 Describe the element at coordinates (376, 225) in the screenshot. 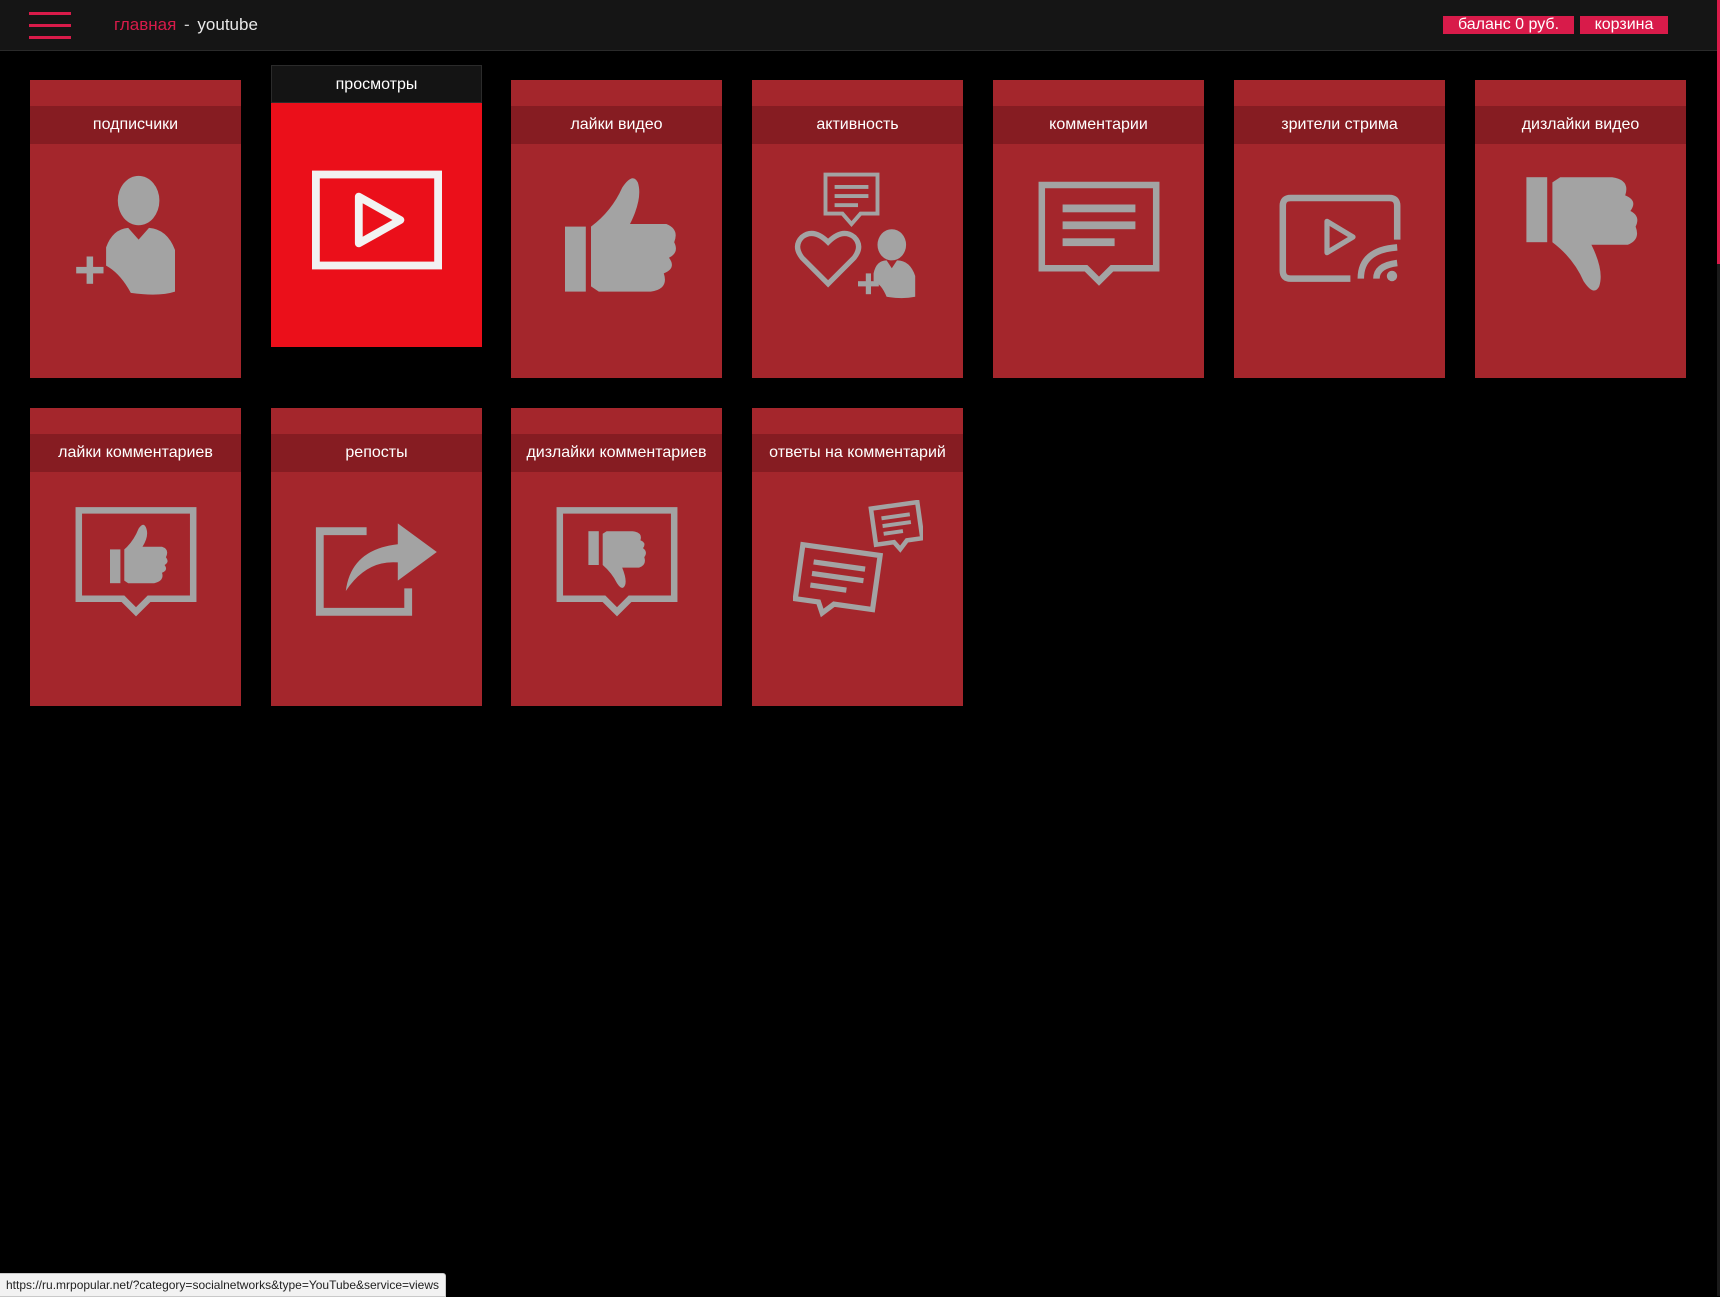

I see `play-icon` at that location.